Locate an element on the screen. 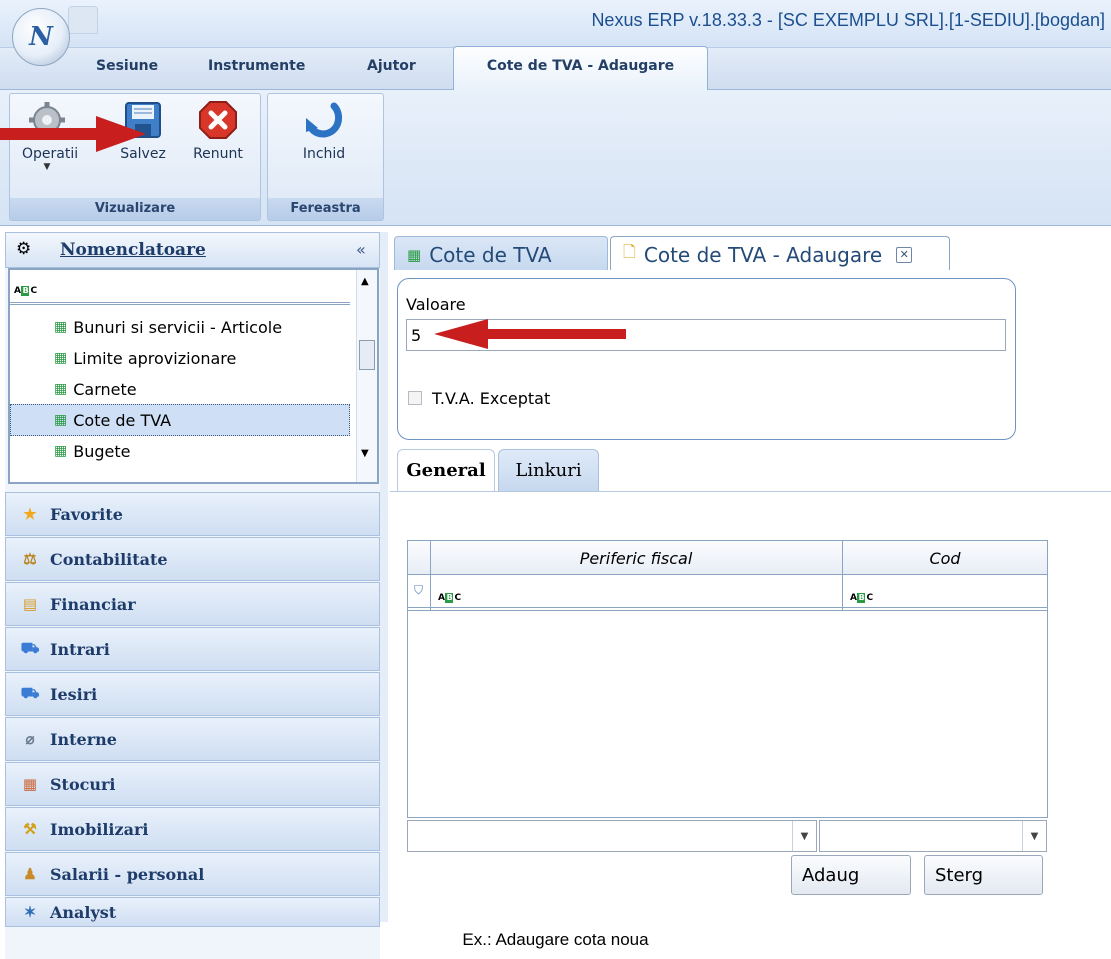  annotation-arrow-value is located at coordinates (530, 334).